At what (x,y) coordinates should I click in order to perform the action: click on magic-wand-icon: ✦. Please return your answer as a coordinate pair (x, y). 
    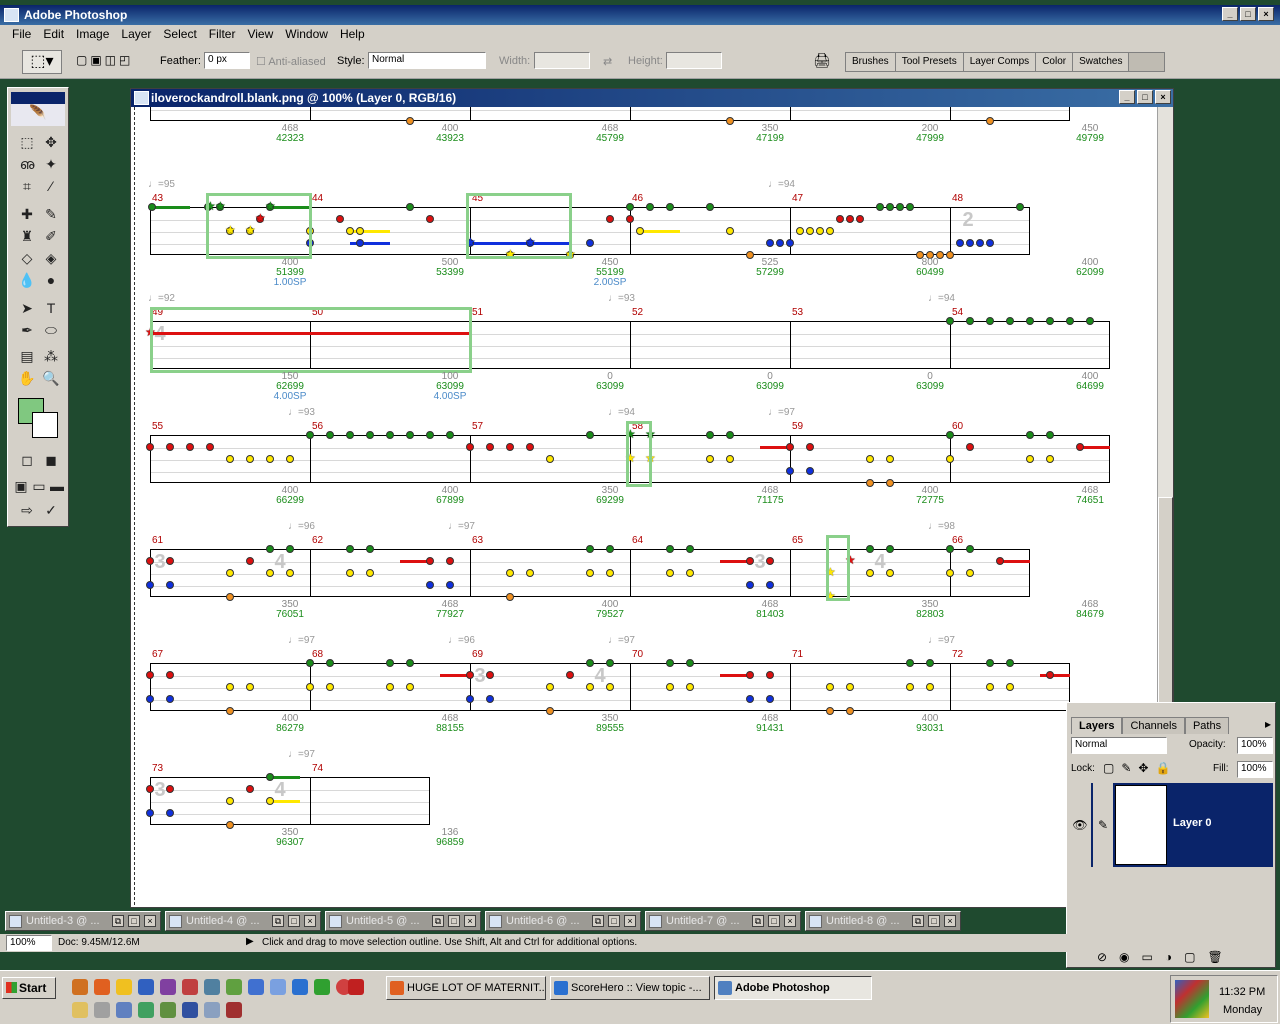
    Looking at the image, I should click on (51, 164).